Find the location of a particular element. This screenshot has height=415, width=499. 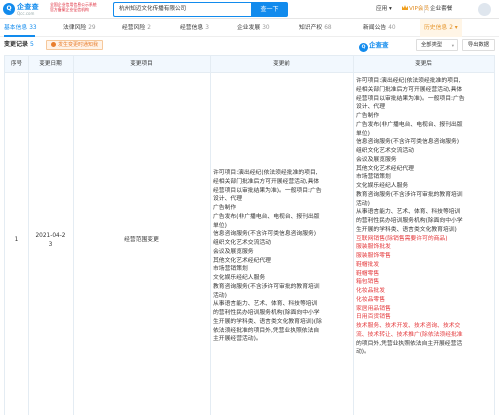

after-line-added: 箱包销售 is located at coordinates (368, 282).